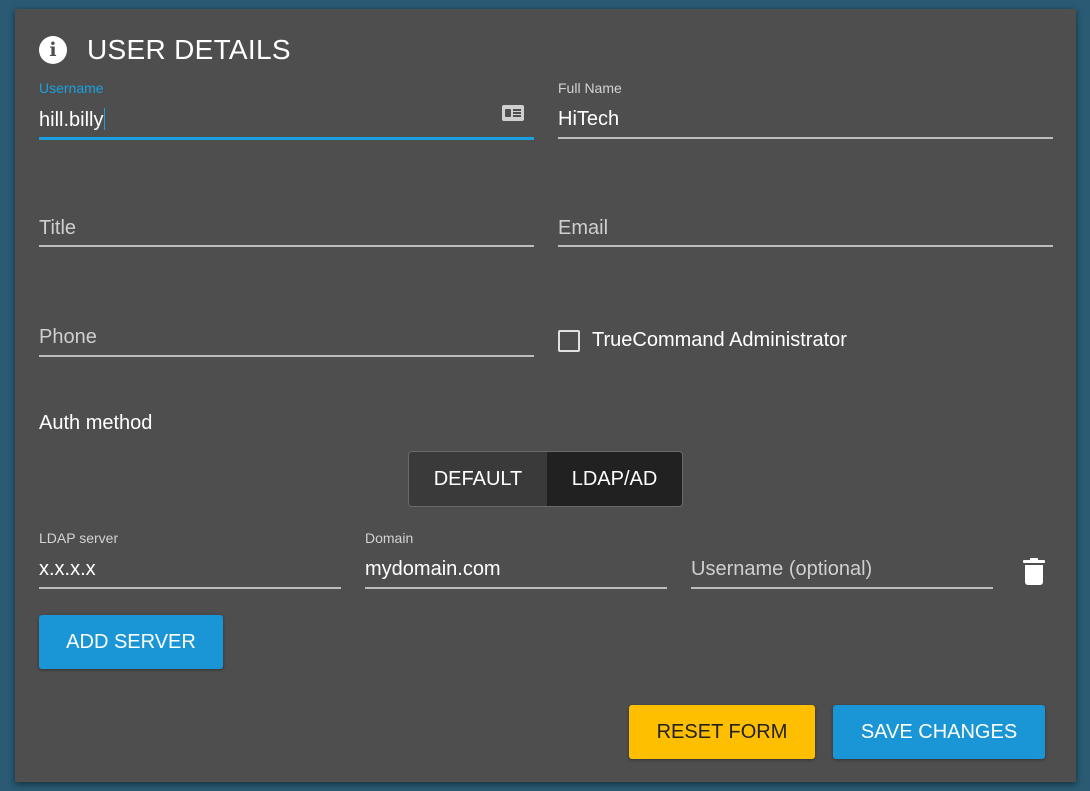 This screenshot has width=1090, height=791. I want to click on auth-method-label: Auth method, so click(96, 423).